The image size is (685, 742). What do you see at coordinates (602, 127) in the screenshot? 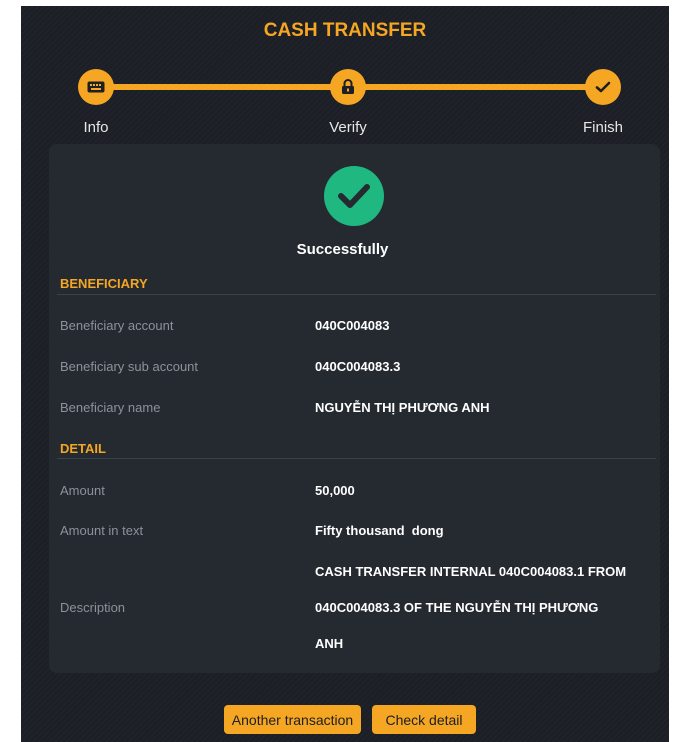
I see `step-label-finish: Finish` at bounding box center [602, 127].